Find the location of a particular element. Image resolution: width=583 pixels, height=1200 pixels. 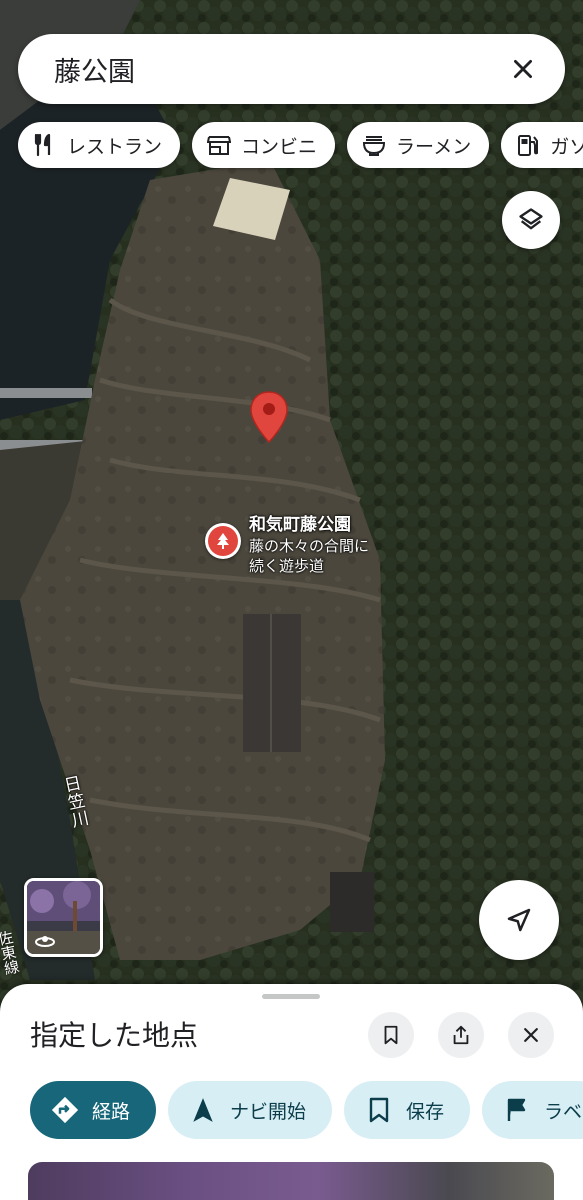

store-icon is located at coordinates (219, 145).